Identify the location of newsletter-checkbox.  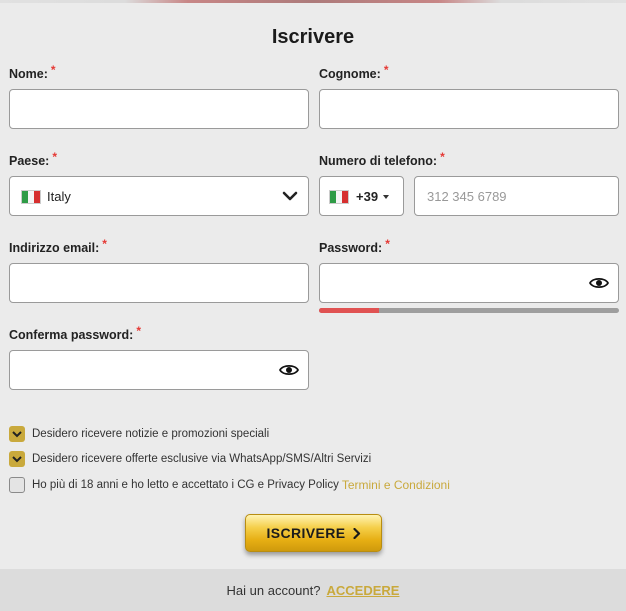
(17, 434).